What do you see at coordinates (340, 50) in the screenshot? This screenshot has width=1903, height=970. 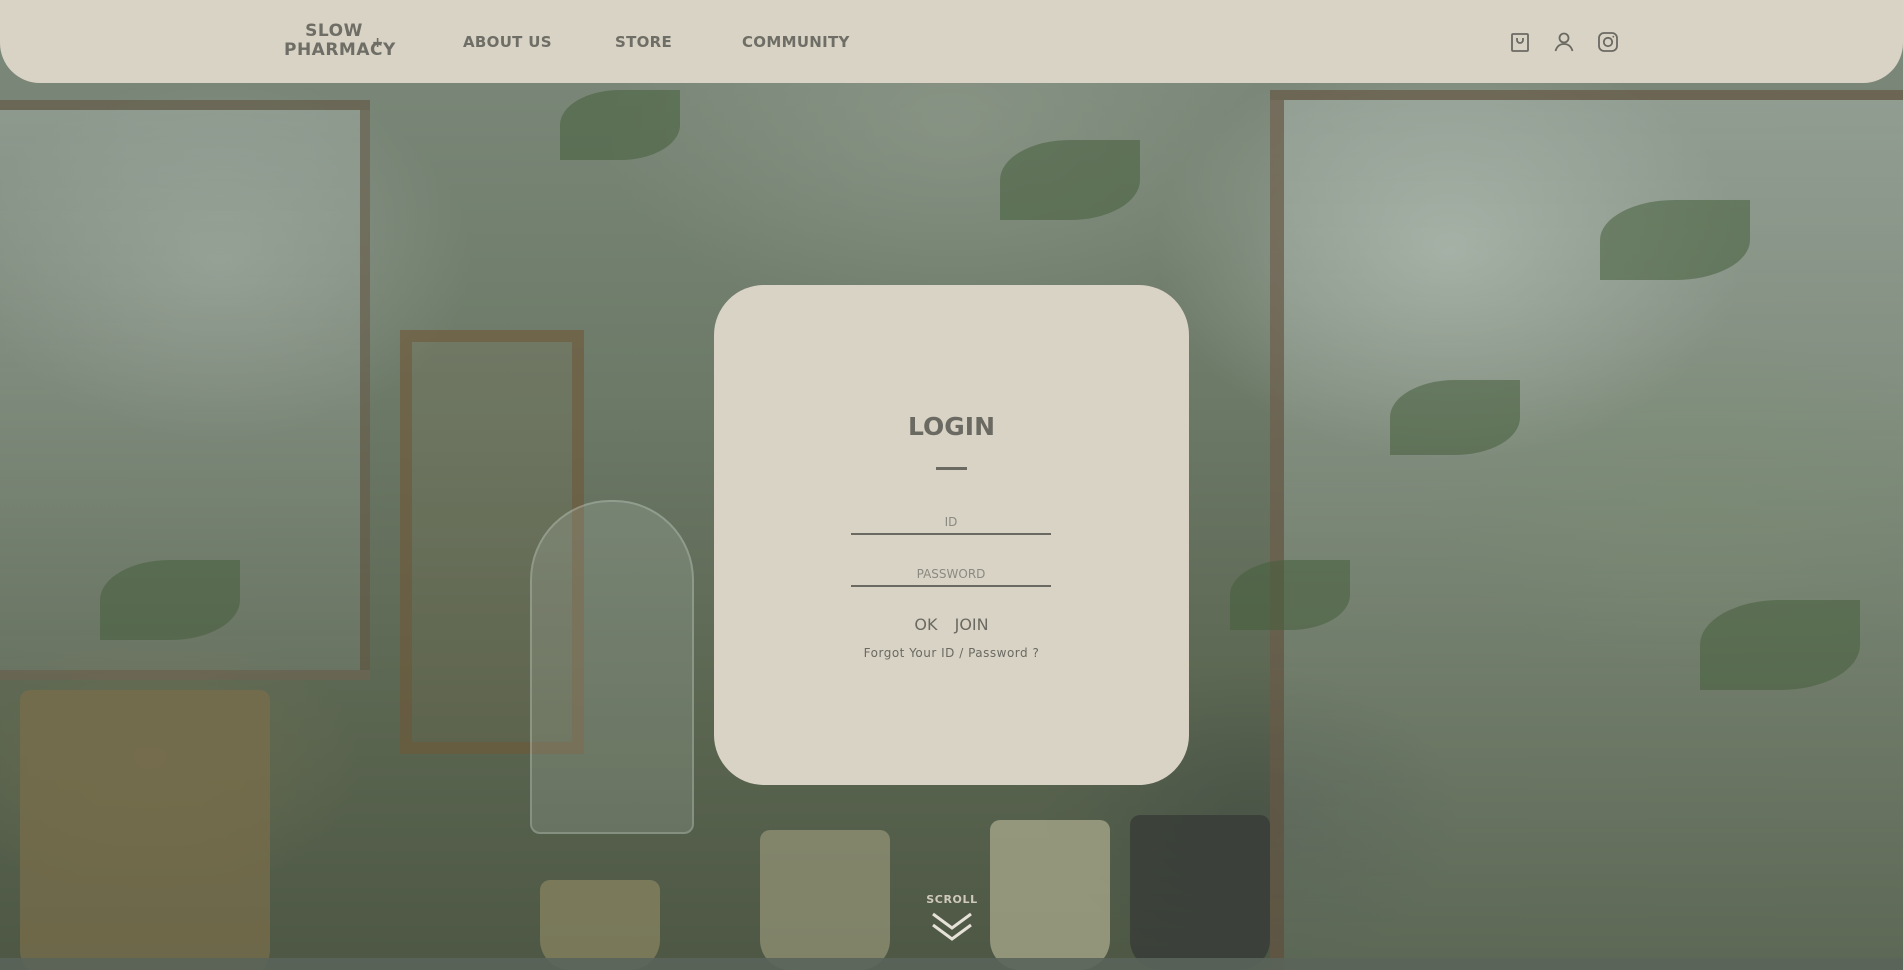 I see `logo-line-2: PHARMACY` at bounding box center [340, 50].